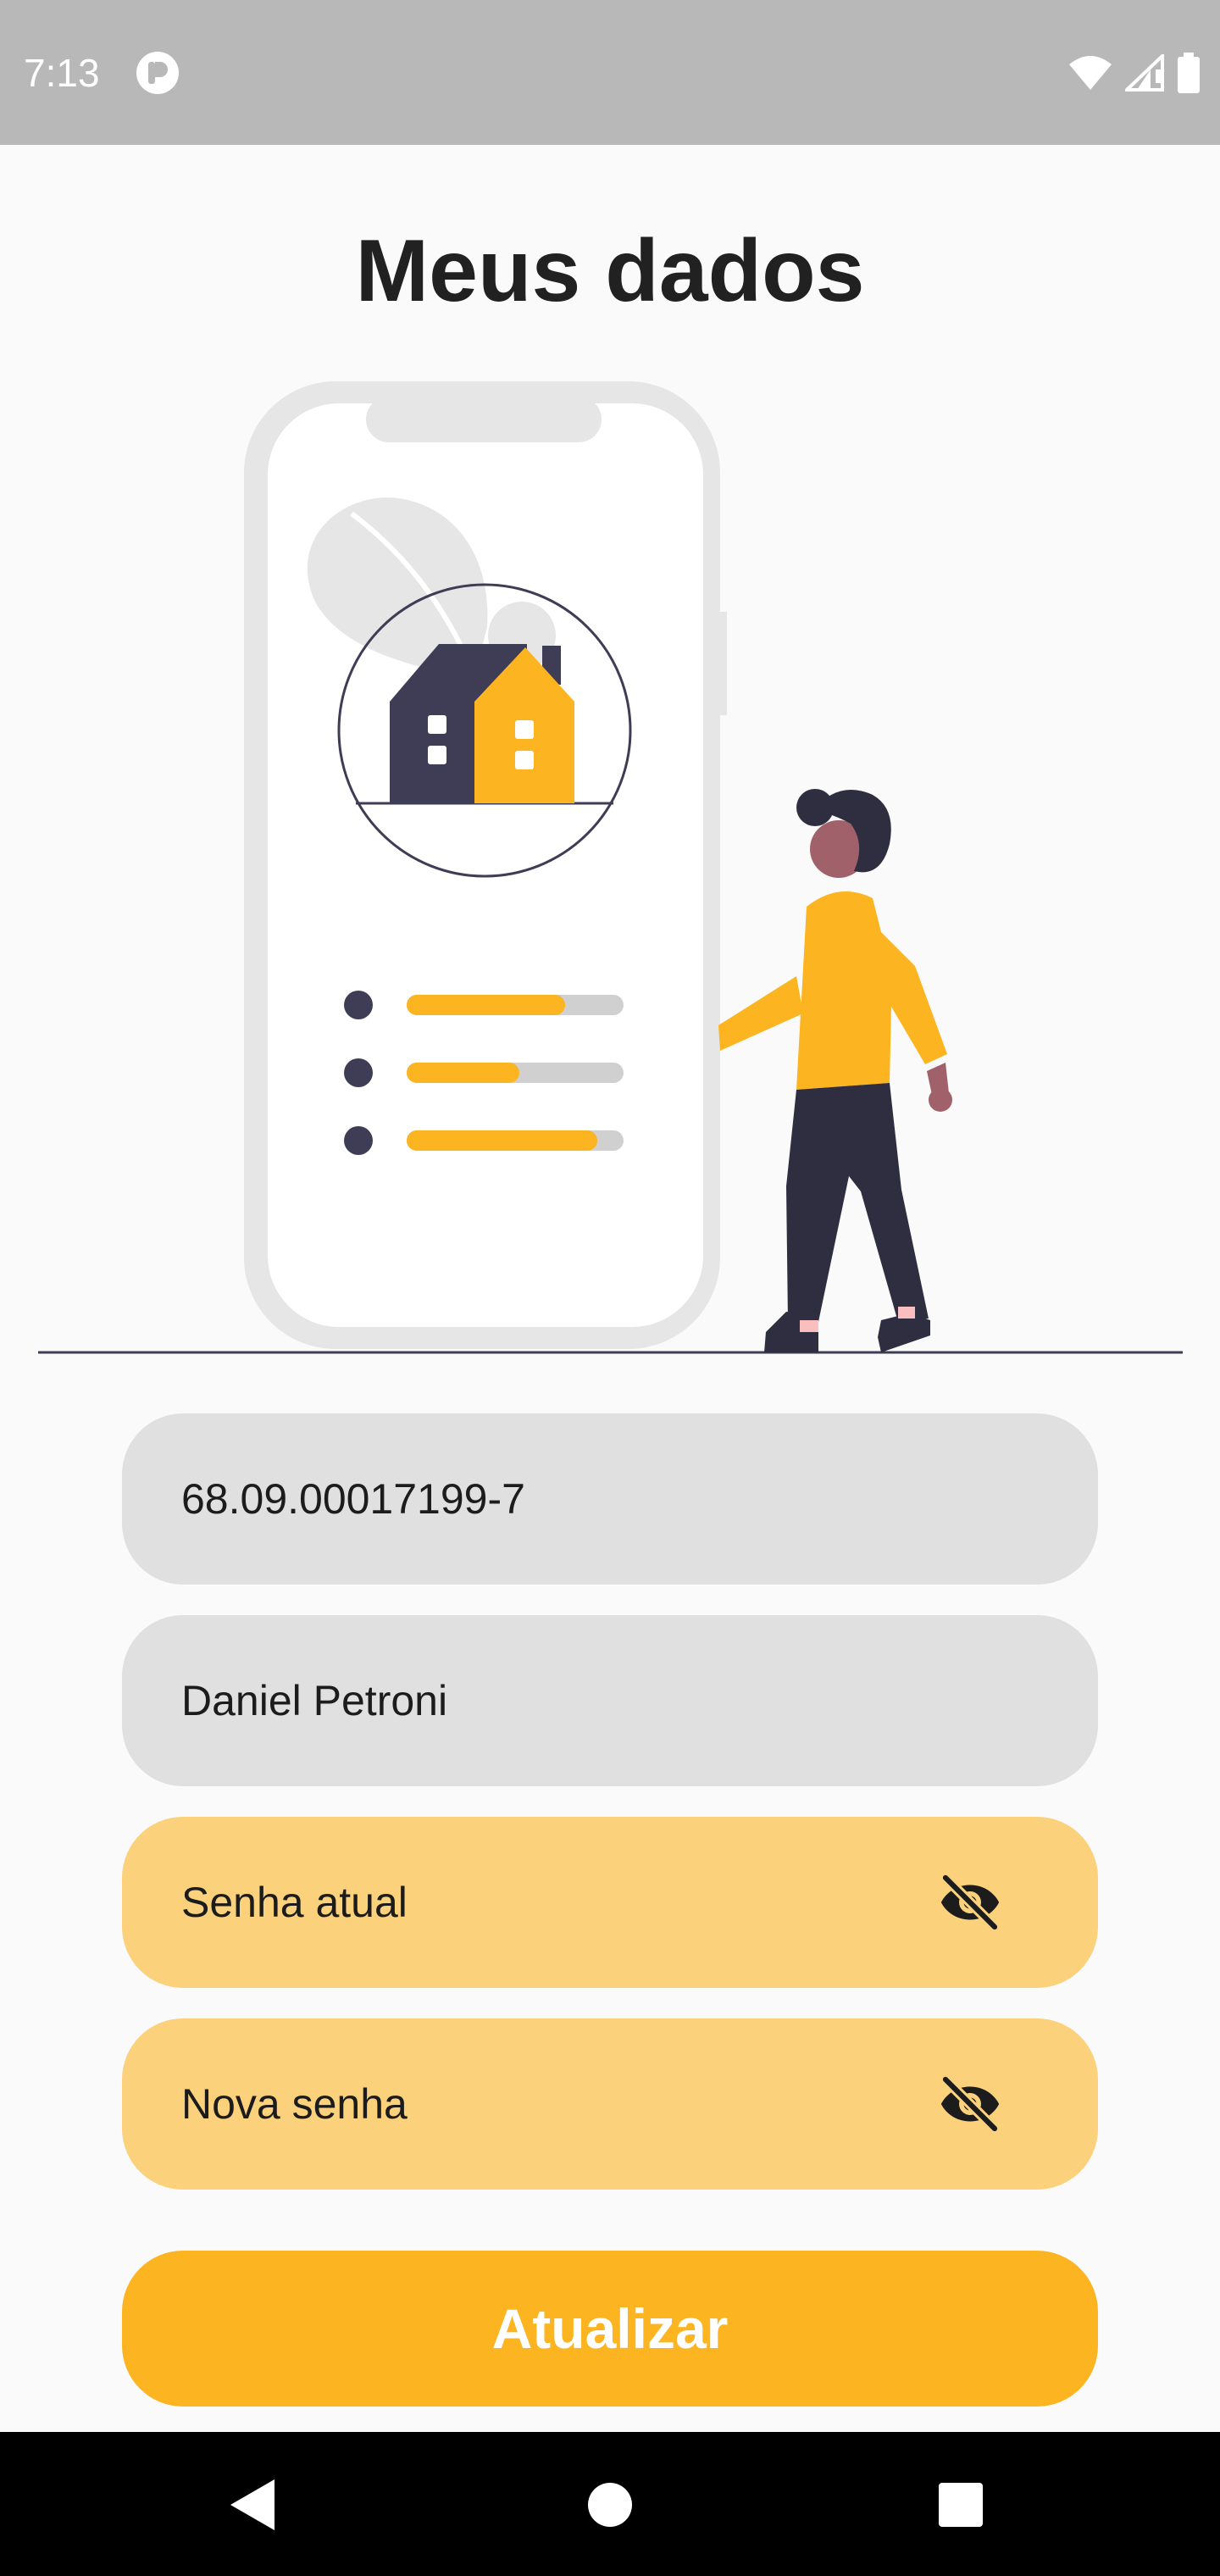 The height and width of the screenshot is (2576, 1220). I want to click on page-title: Meus dados, so click(610, 271).